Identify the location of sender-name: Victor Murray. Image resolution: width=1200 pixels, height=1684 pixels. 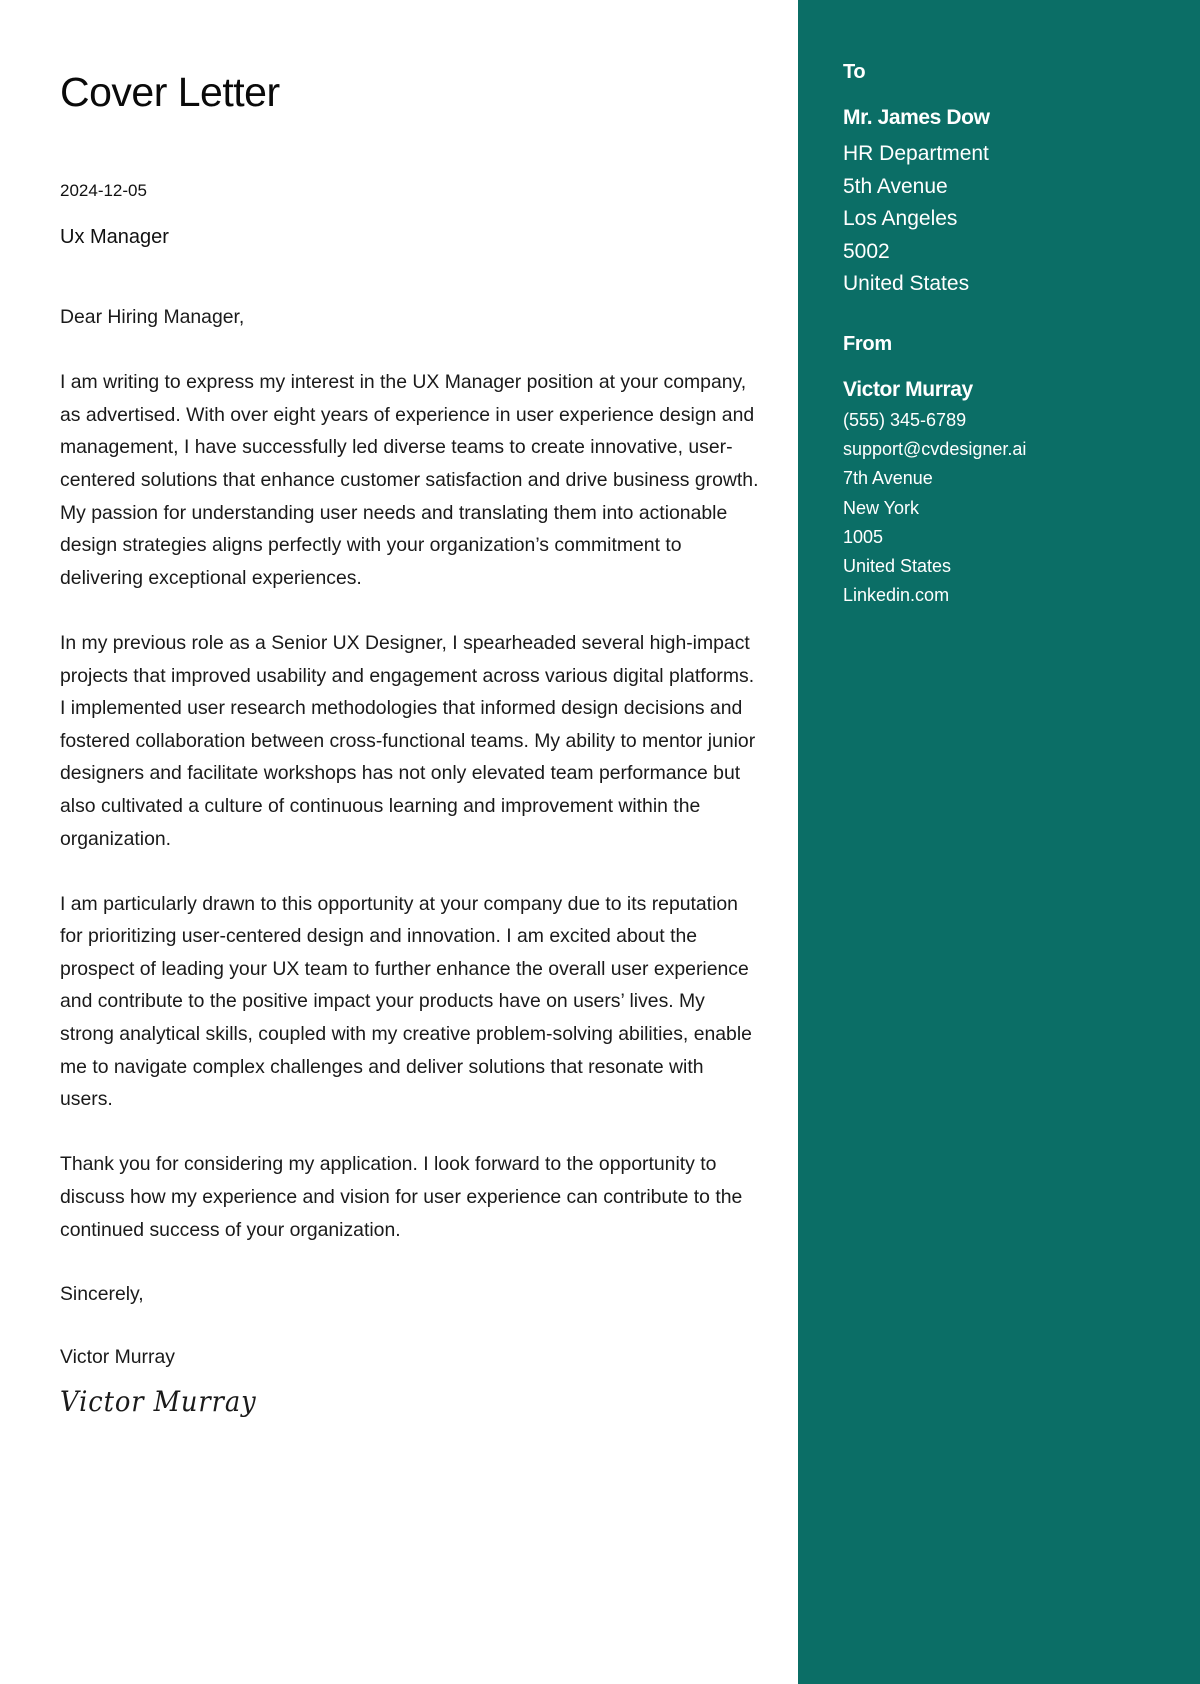
(117, 1357).